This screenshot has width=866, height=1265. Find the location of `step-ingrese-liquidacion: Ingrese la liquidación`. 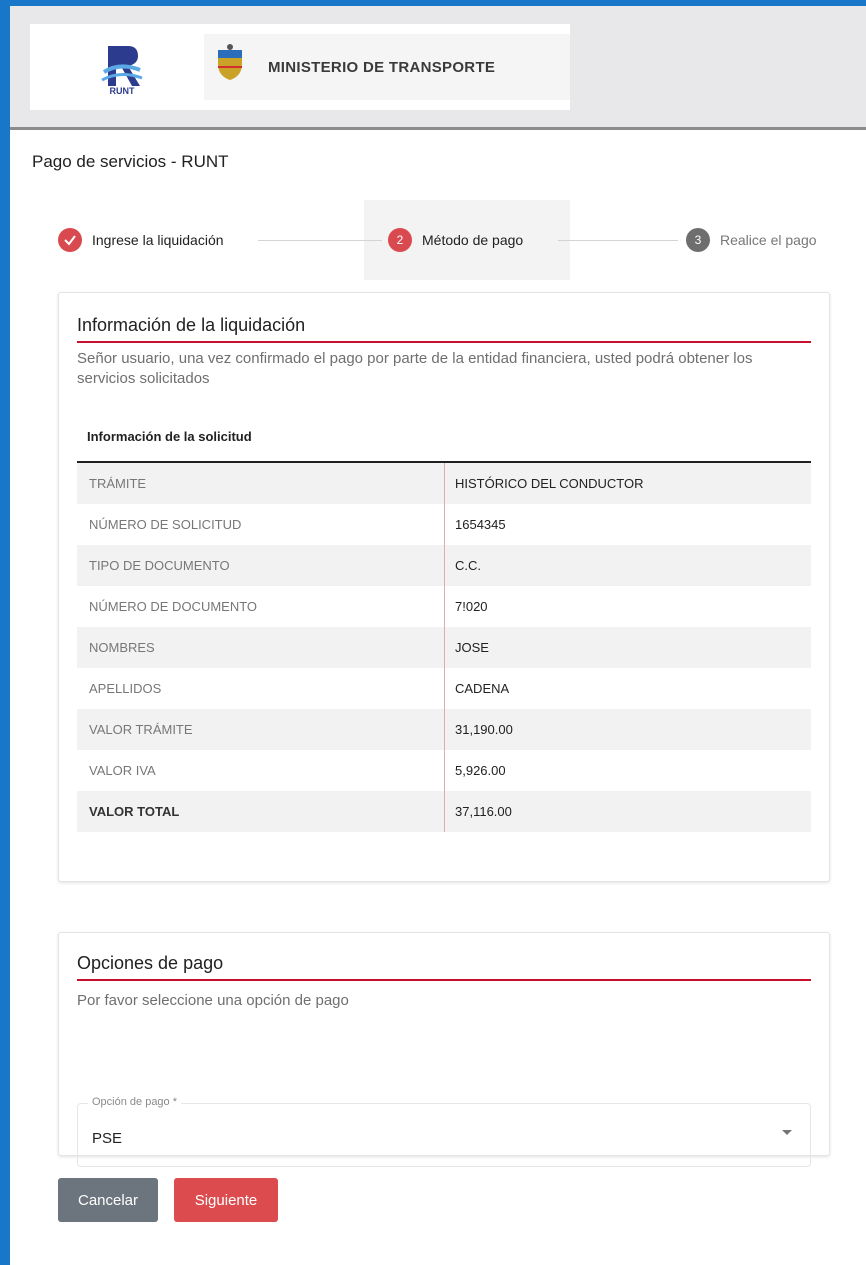

step-ingrese-liquidacion: Ingrese la liquidación is located at coordinates (141, 240).